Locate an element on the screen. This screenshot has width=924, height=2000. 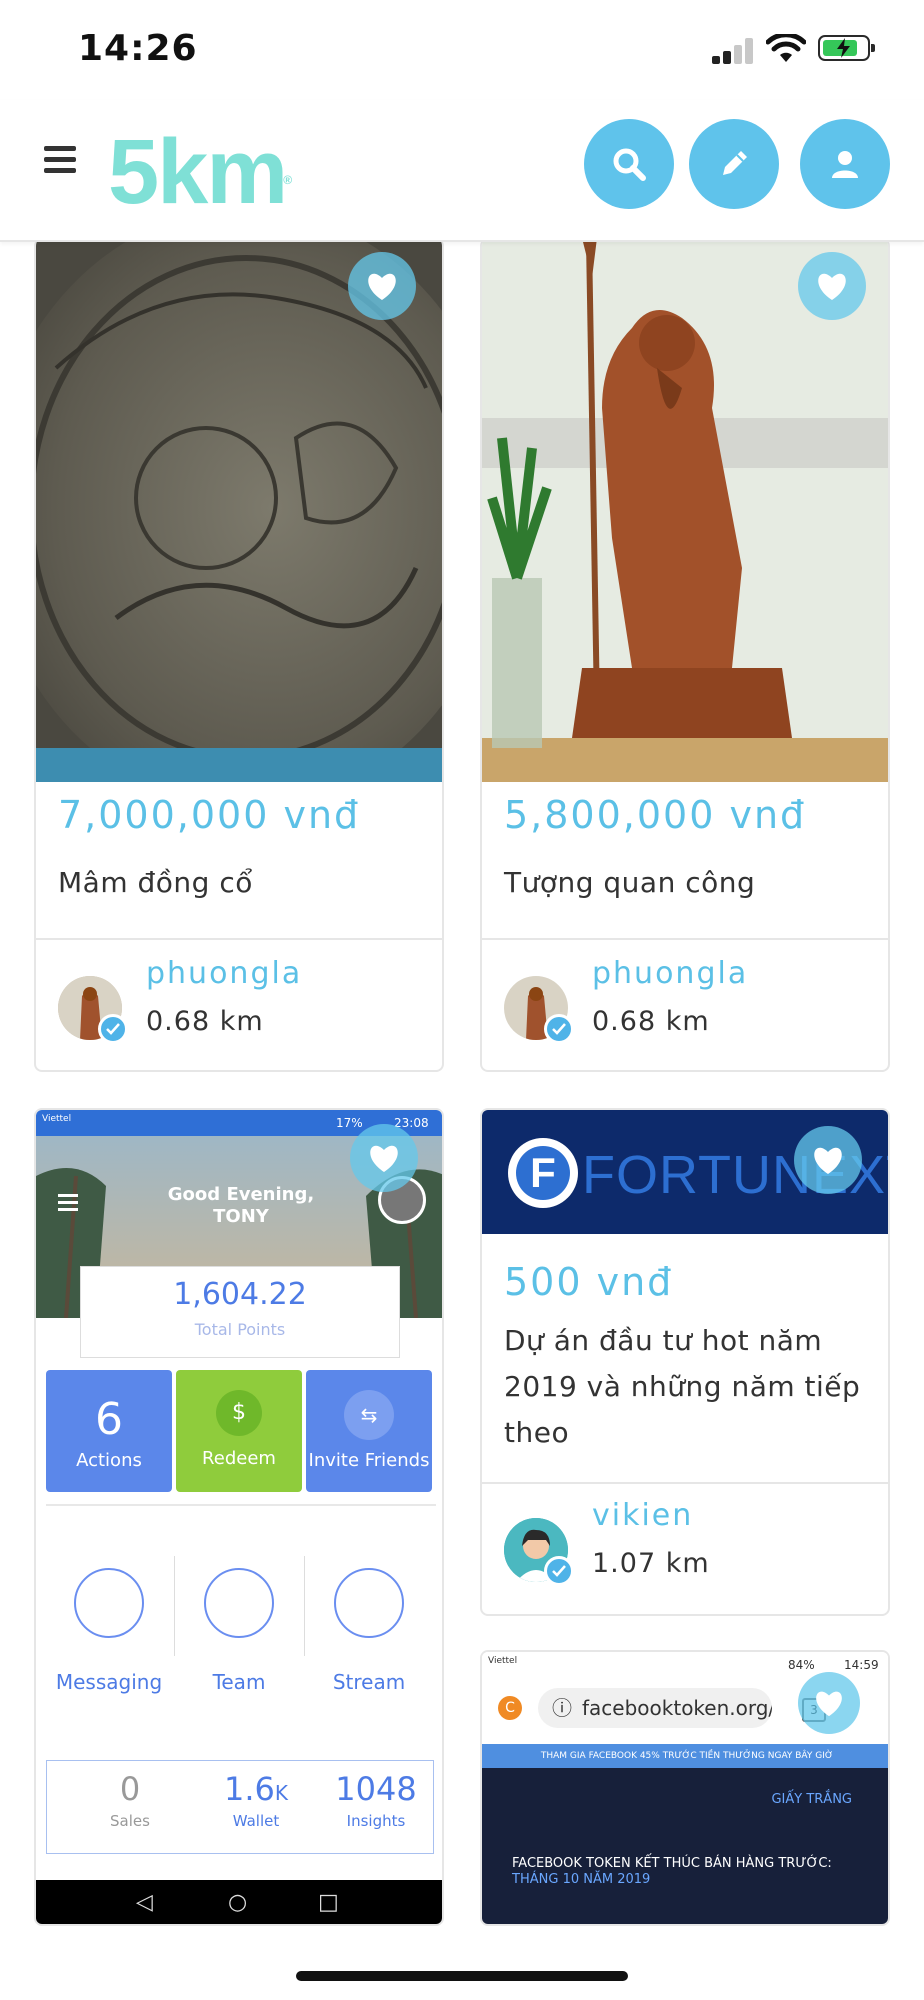
profile-button is located at coordinates (845, 164).